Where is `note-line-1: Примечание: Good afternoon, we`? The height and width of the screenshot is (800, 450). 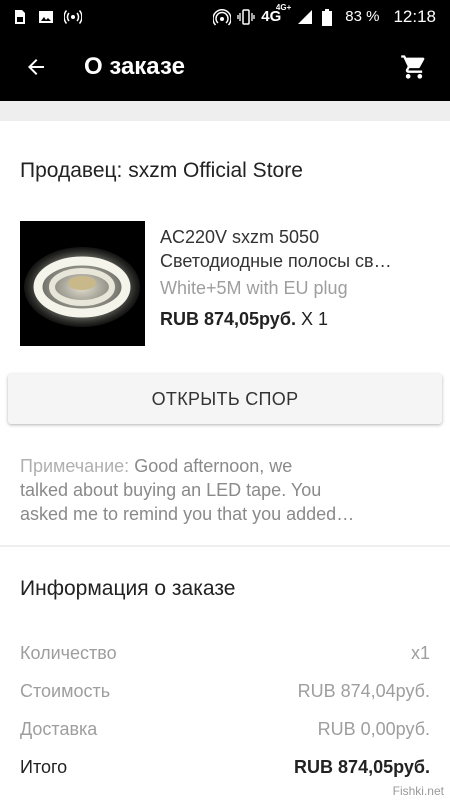 note-line-1: Примечание: Good afternoon, we is located at coordinates (226, 466).